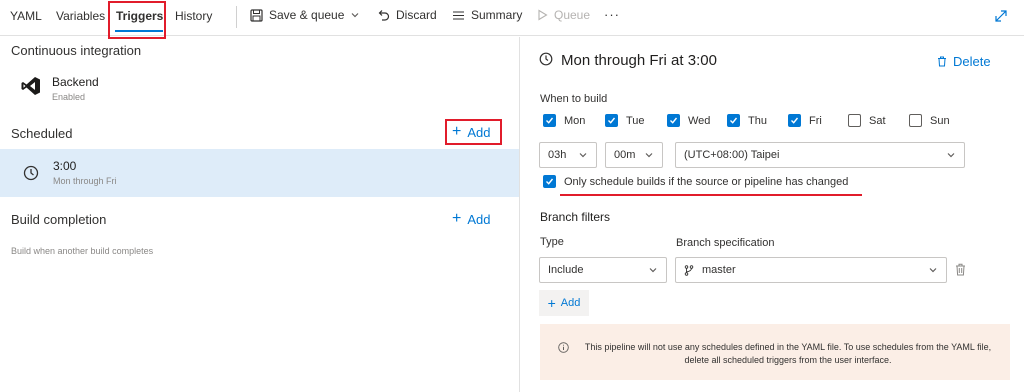 The width and height of the screenshot is (1024, 392). I want to click on day-label: Wed, so click(699, 120).